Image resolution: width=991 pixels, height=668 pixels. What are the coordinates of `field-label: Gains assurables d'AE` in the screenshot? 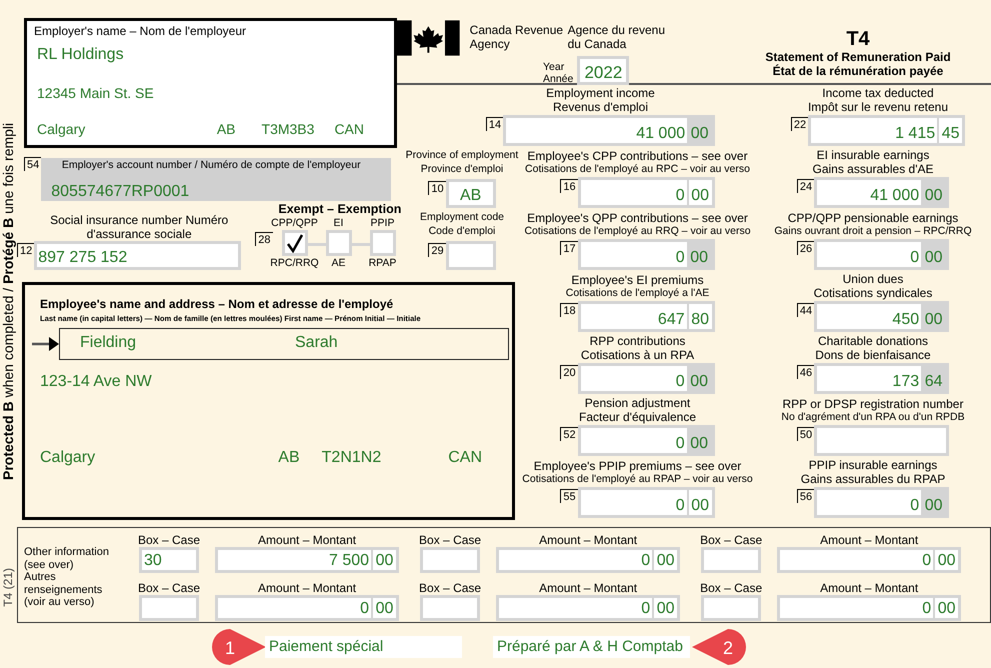 It's located at (873, 169).